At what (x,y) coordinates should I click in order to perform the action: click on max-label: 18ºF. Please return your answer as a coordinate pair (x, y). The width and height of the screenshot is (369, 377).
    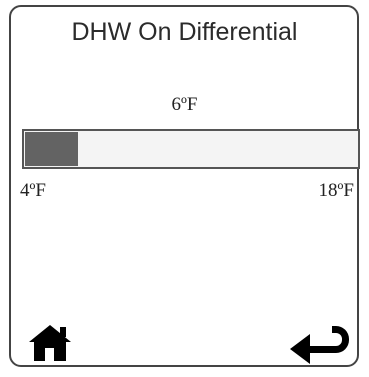
    Looking at the image, I should click on (336, 190).